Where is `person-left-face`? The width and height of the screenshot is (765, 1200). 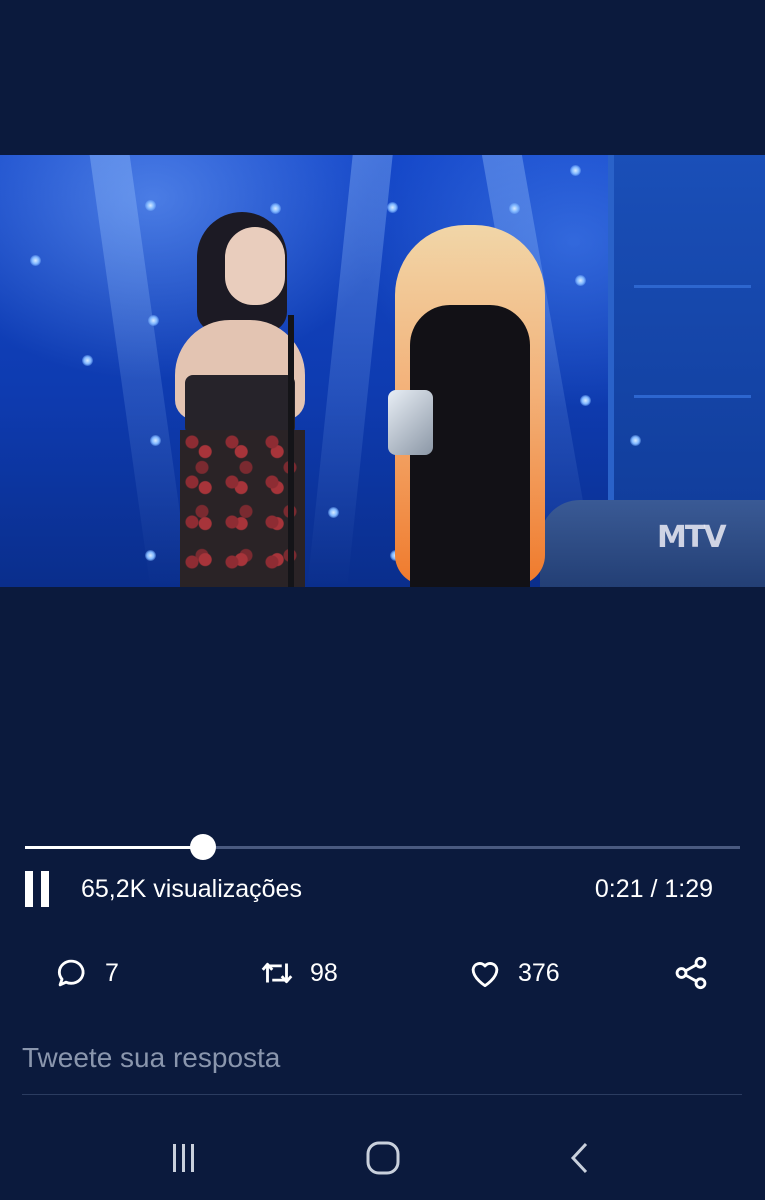 person-left-face is located at coordinates (255, 266).